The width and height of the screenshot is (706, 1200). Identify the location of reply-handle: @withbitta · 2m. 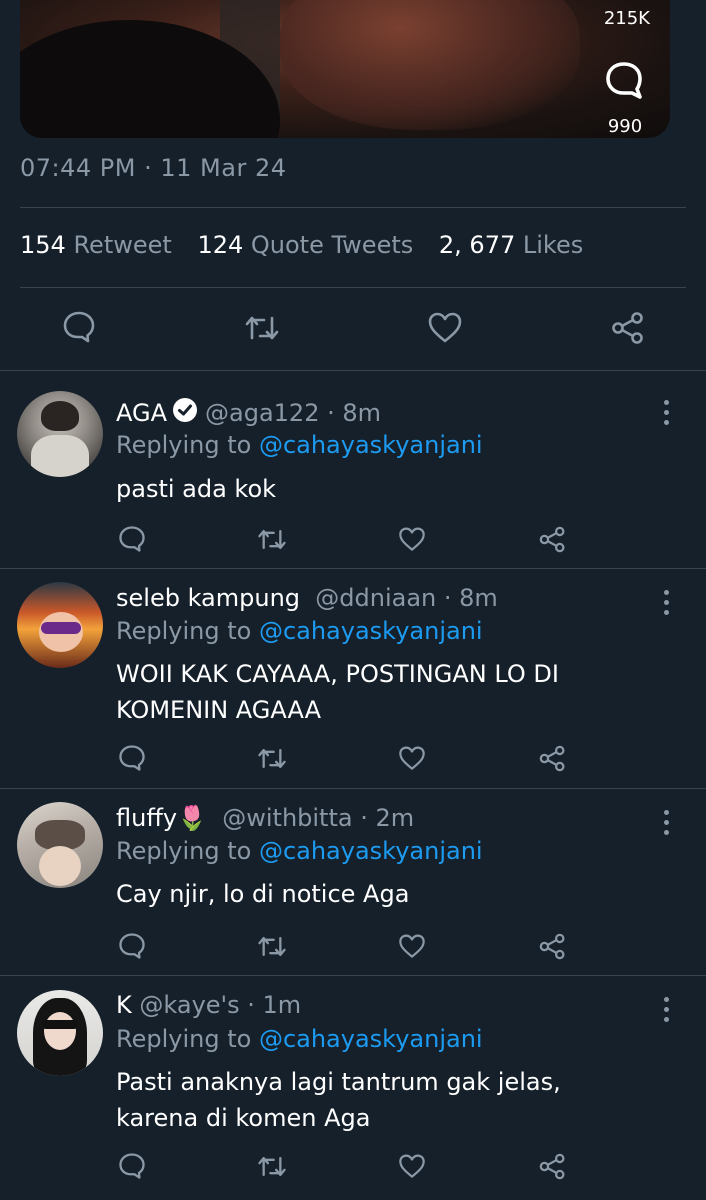
(318, 818).